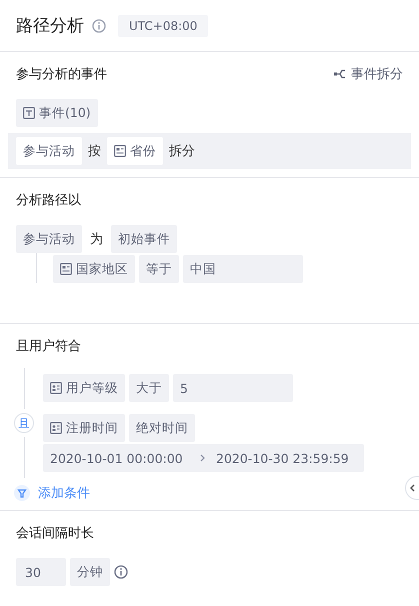  I want to click on connector-text: 拆分, so click(182, 151).